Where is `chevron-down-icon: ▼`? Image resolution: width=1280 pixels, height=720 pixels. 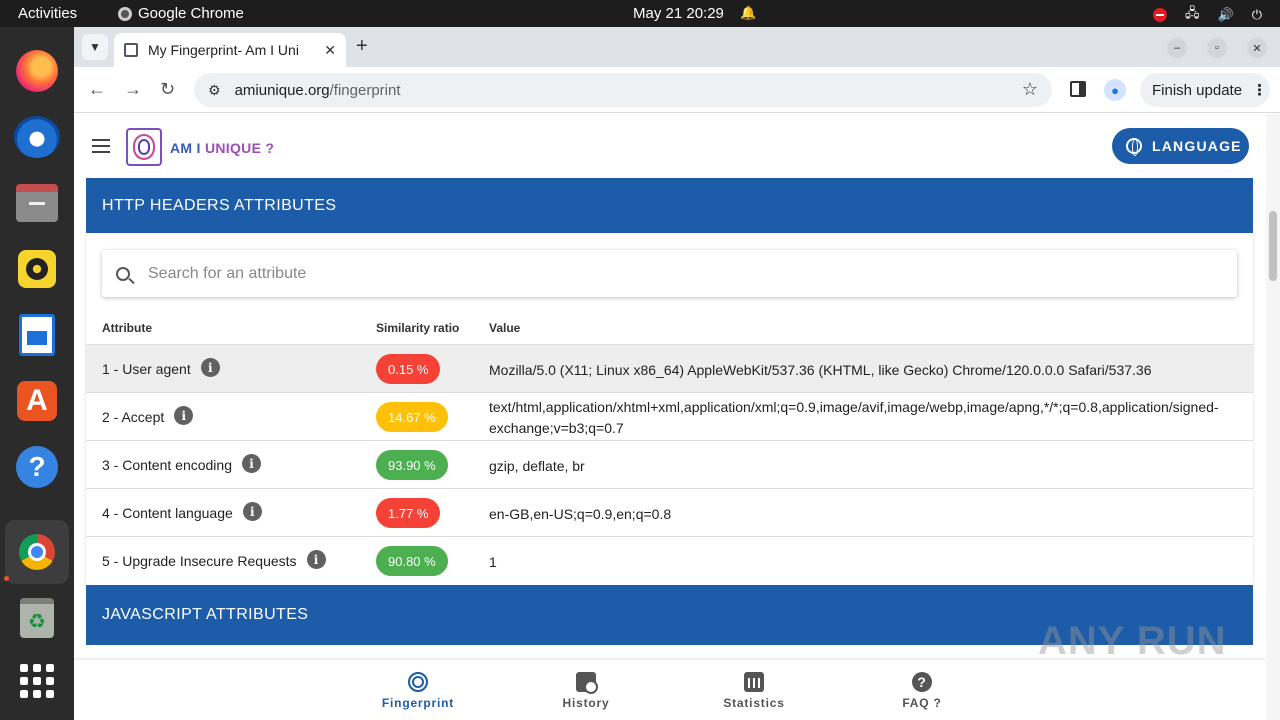
chevron-down-icon: ▼ is located at coordinates (95, 47).